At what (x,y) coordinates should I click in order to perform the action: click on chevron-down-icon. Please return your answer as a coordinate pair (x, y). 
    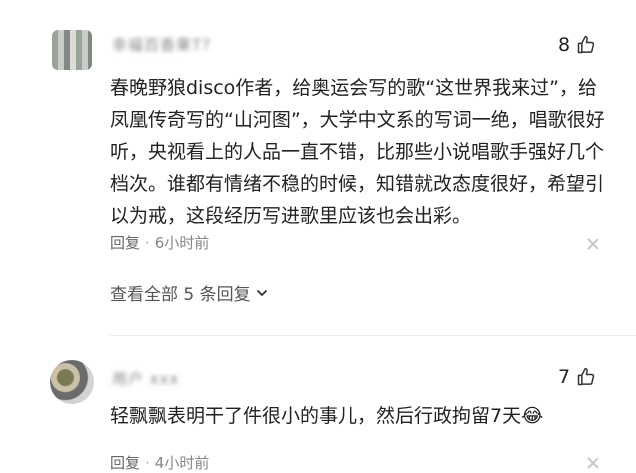
    Looking at the image, I should click on (261, 292).